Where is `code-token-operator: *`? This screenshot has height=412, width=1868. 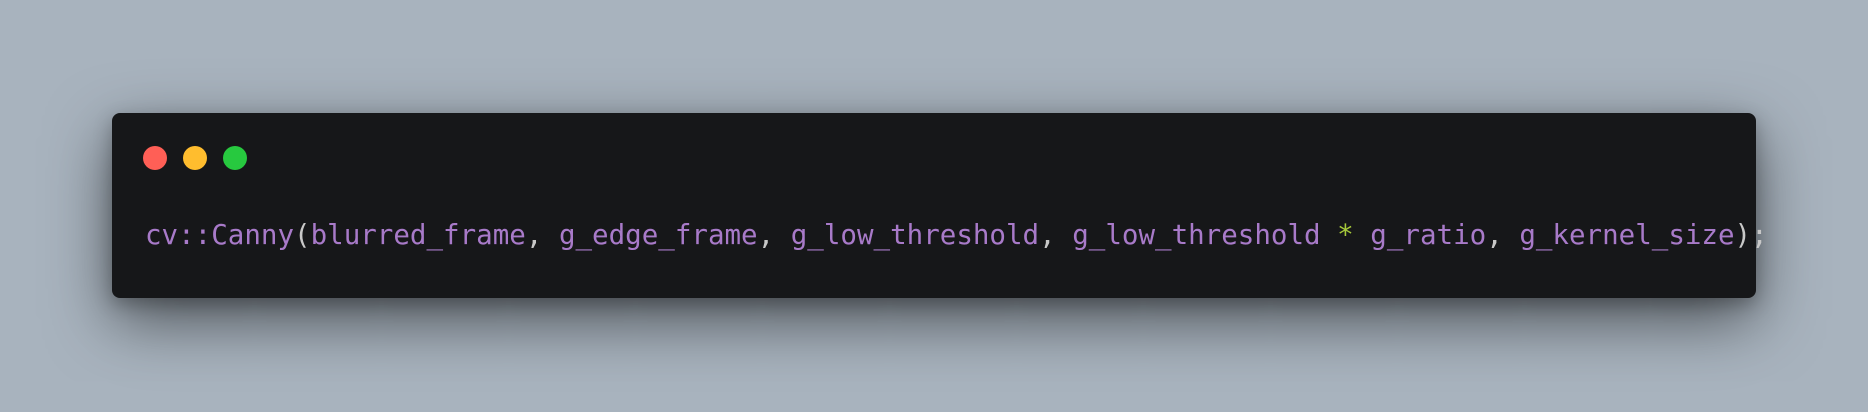 code-token-operator: * is located at coordinates (1345, 235).